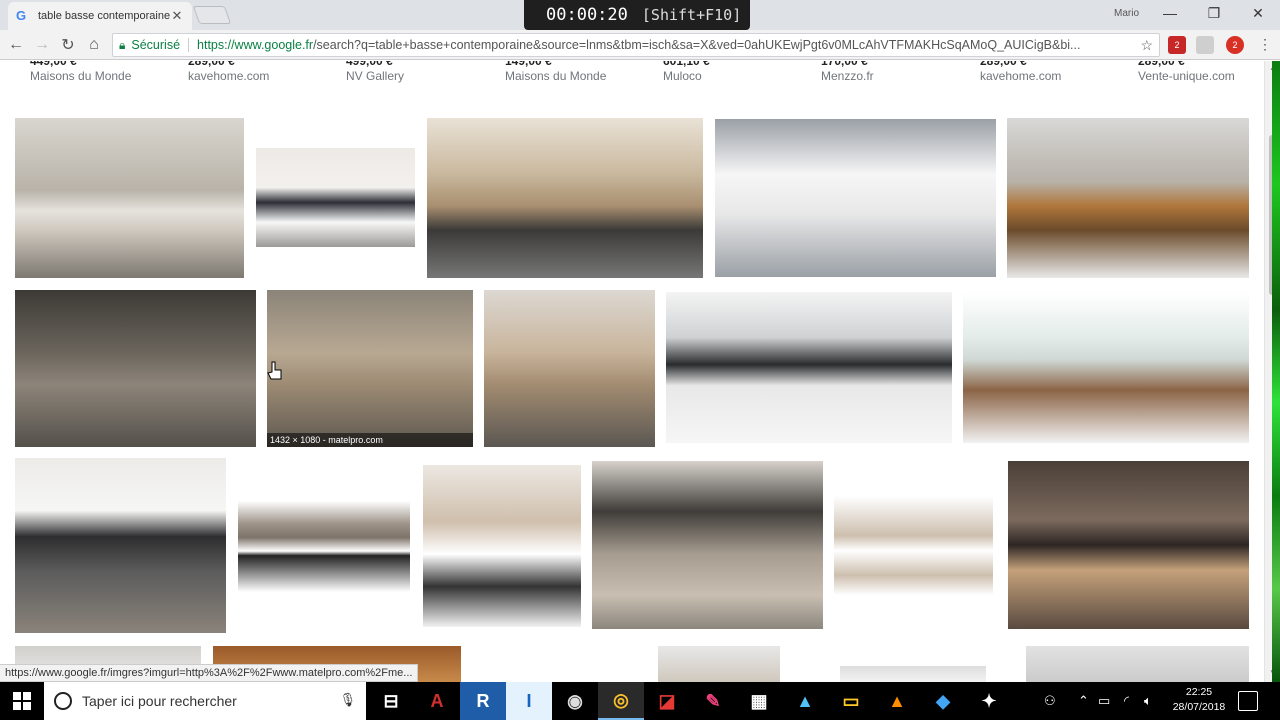 The height and width of the screenshot is (720, 1280). I want to click on tab-close-icon: ✕, so click(177, 16).